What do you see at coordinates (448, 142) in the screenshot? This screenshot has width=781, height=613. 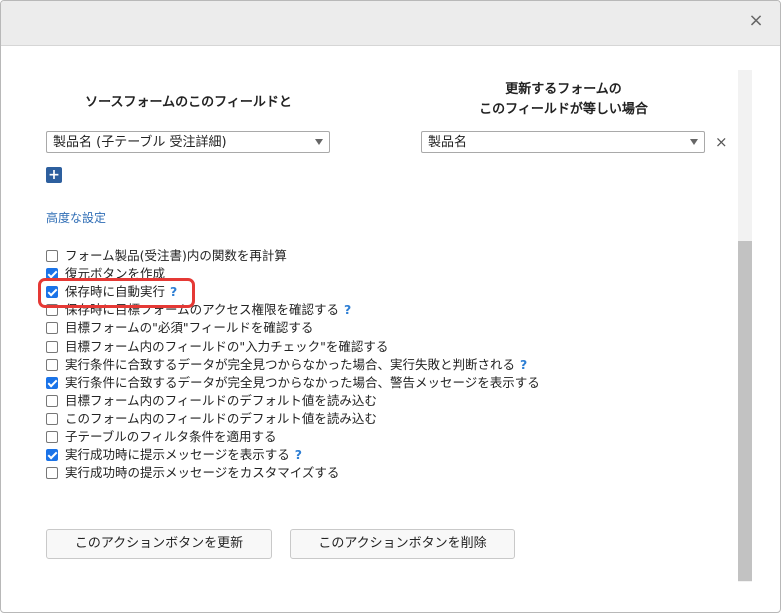 I see `target-field-value: 製品名` at bounding box center [448, 142].